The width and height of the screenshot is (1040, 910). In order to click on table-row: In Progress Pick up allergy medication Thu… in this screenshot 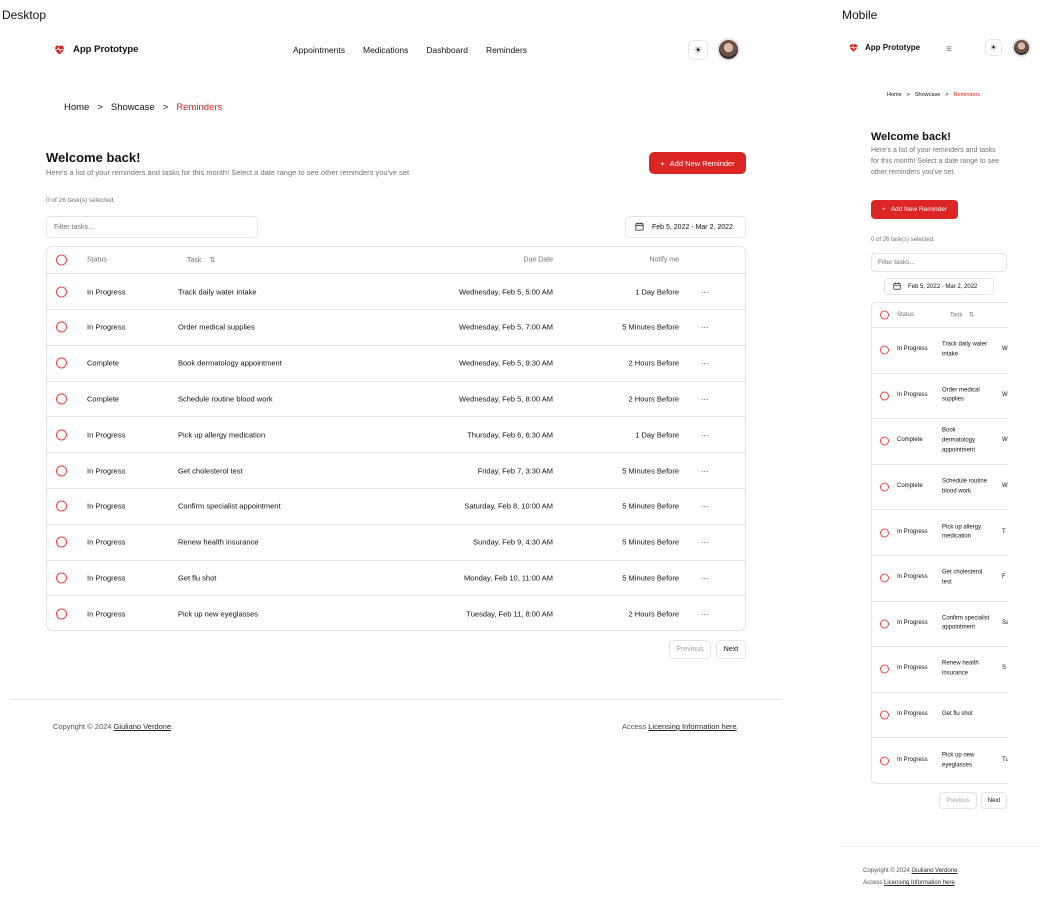, I will do `click(396, 435)`.